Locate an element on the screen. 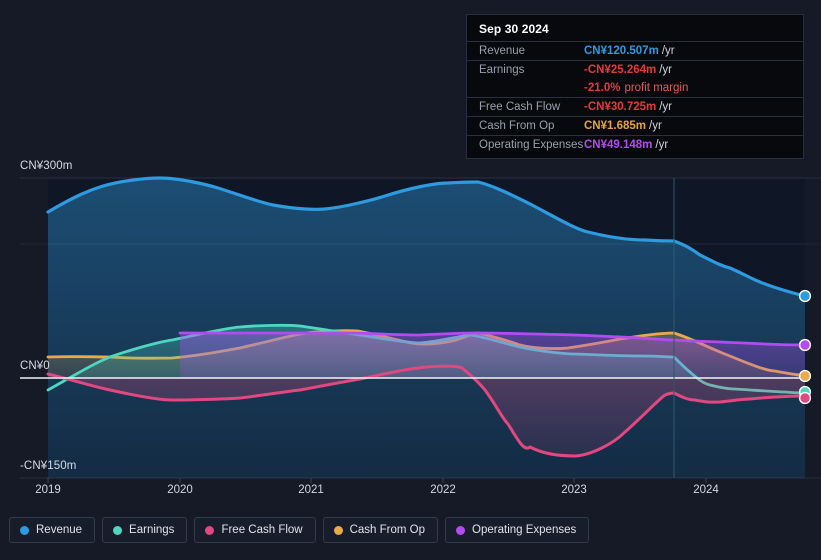 The width and height of the screenshot is (821, 560). legend-item-revenue: Revenue is located at coordinates (52, 530).